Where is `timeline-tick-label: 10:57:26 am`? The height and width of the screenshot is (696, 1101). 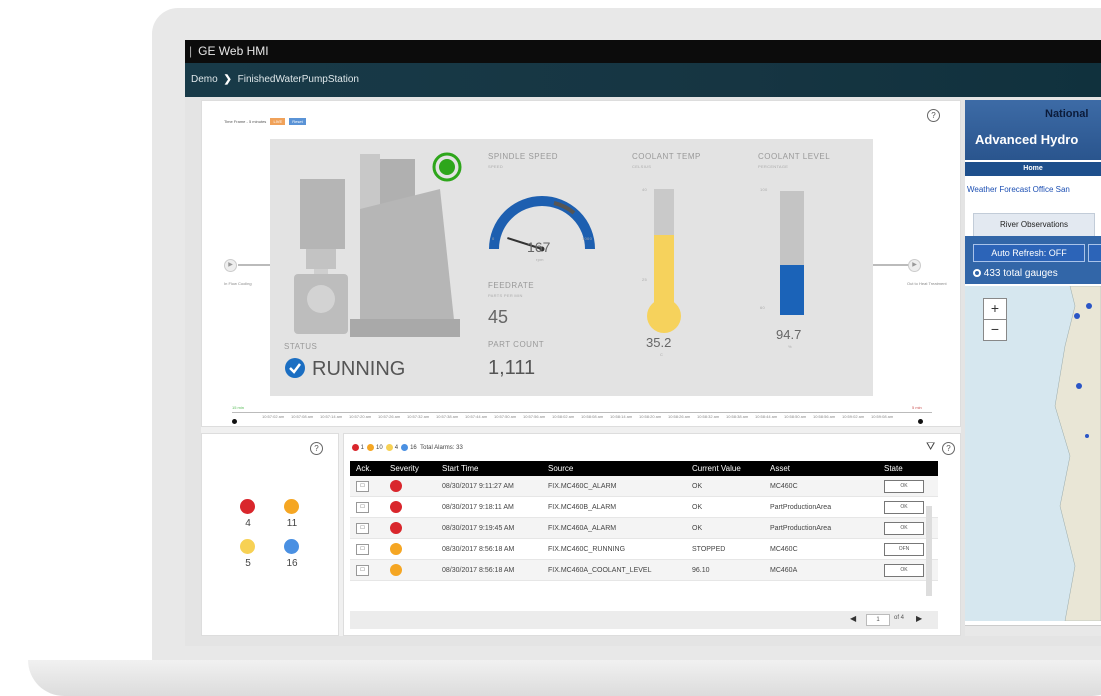 timeline-tick-label: 10:57:26 am is located at coordinates (389, 416).